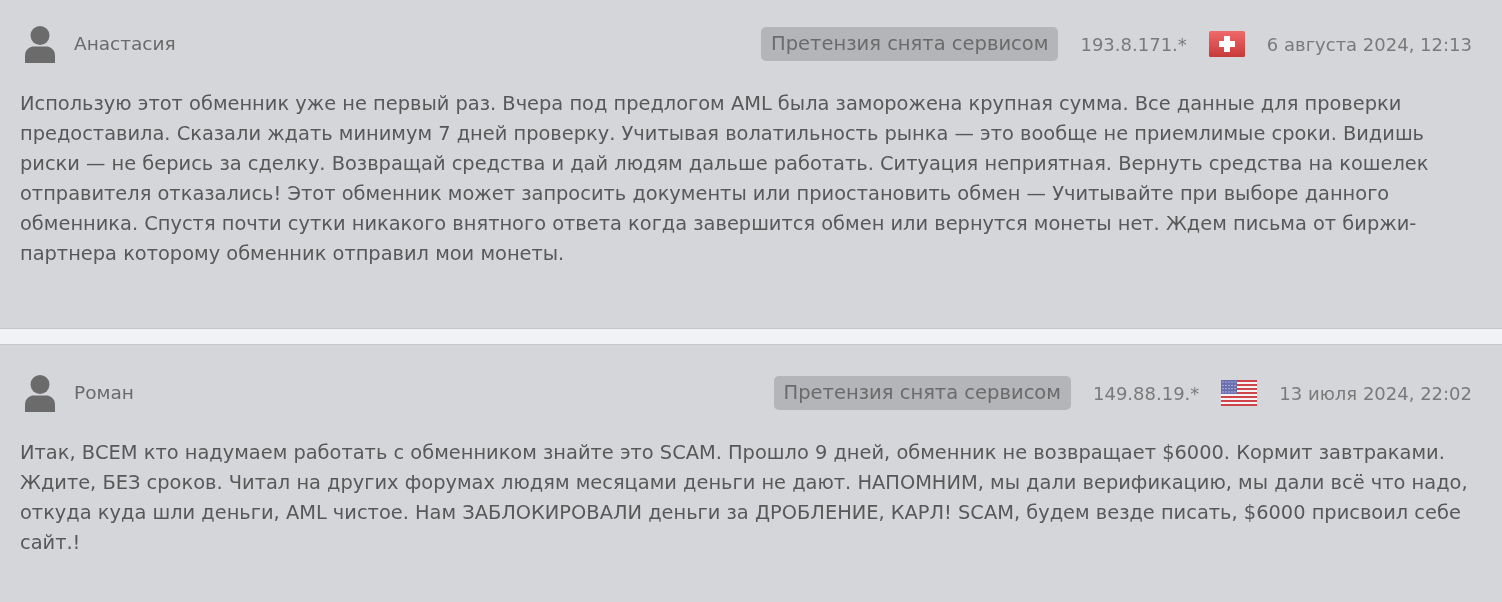 The height and width of the screenshot is (602, 1502). Describe the element at coordinates (104, 393) in the screenshot. I see `author-name: Роман` at that location.